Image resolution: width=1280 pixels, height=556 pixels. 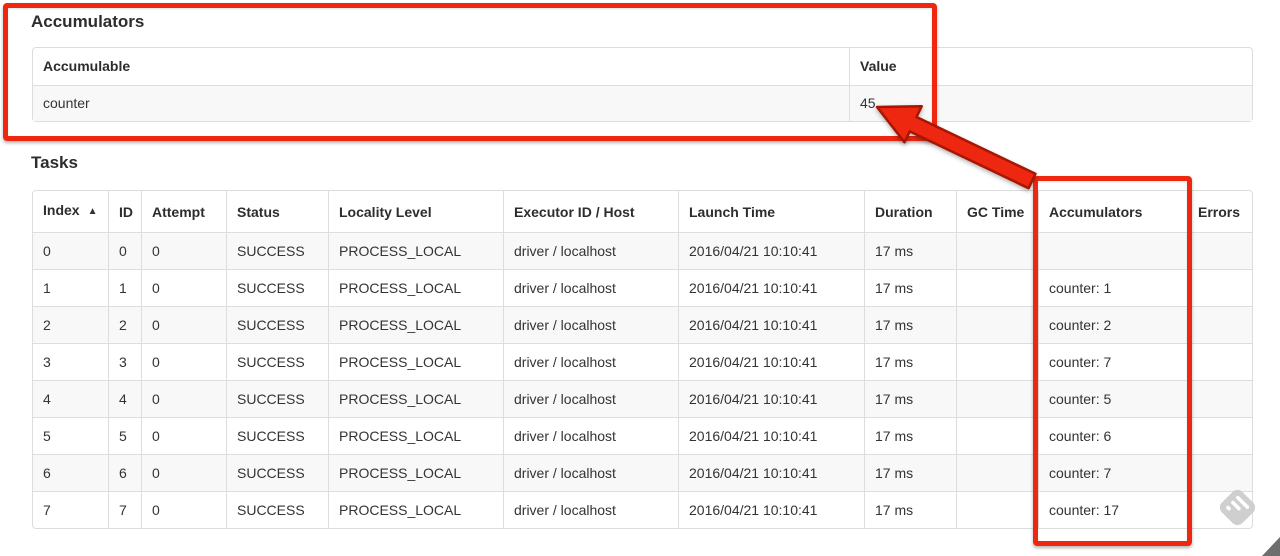 I want to click on accumulators-table: Accumulable Value counter 45, so click(x=642, y=84).